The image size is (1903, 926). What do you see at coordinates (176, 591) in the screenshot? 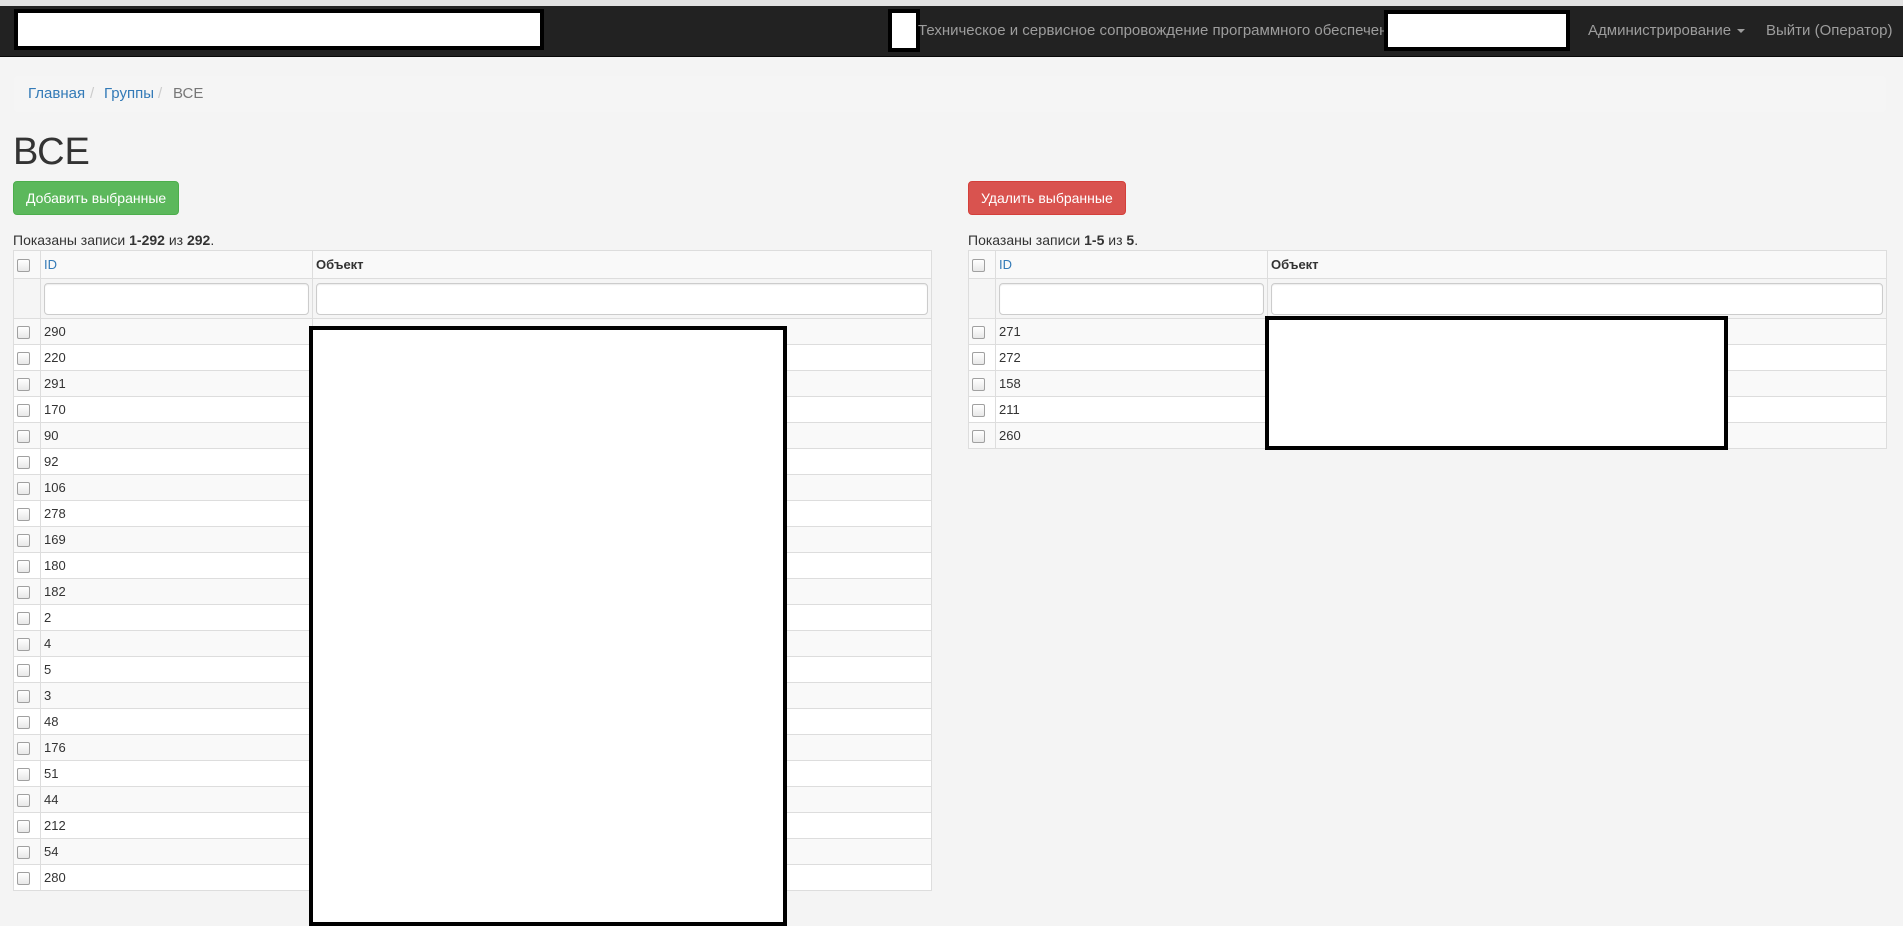
I see `row-id: 182` at bounding box center [176, 591].